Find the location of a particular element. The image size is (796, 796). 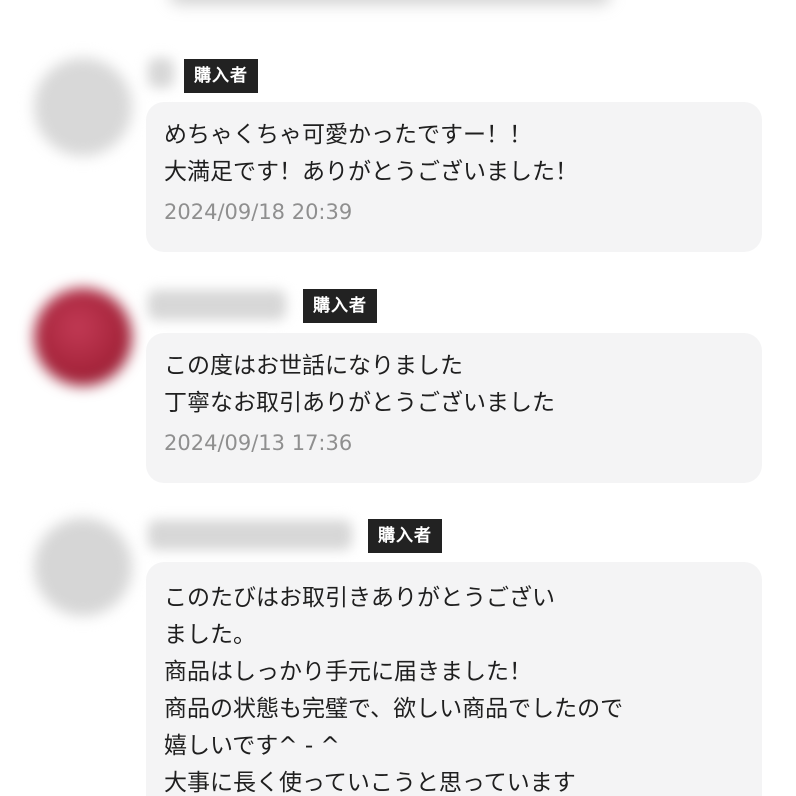

review-text-line: 商品の状態も完璧で、欲しい商品でしたので is located at coordinates (394, 709).